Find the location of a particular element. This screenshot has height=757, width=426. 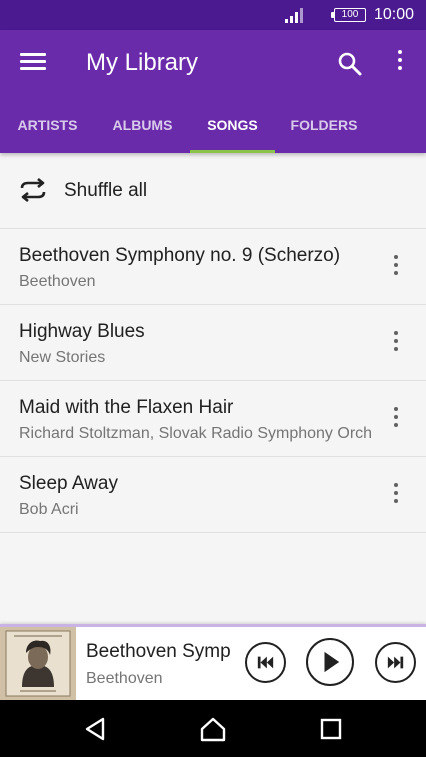

tab-songs: SONGS is located at coordinates (232, 131).